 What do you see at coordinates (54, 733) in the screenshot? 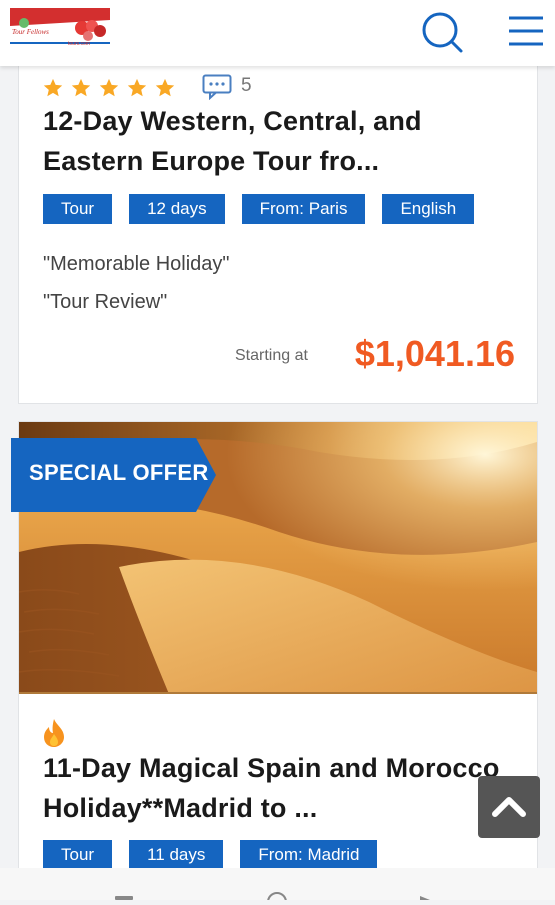
I see `fire-icon` at bounding box center [54, 733].